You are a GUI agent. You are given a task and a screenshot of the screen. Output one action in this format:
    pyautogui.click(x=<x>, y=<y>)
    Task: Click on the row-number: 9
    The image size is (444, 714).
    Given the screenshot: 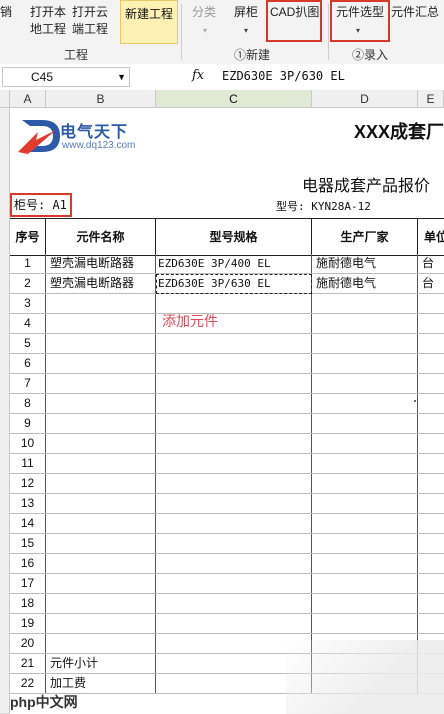 What is the action you would take?
    pyautogui.click(x=28, y=423)
    